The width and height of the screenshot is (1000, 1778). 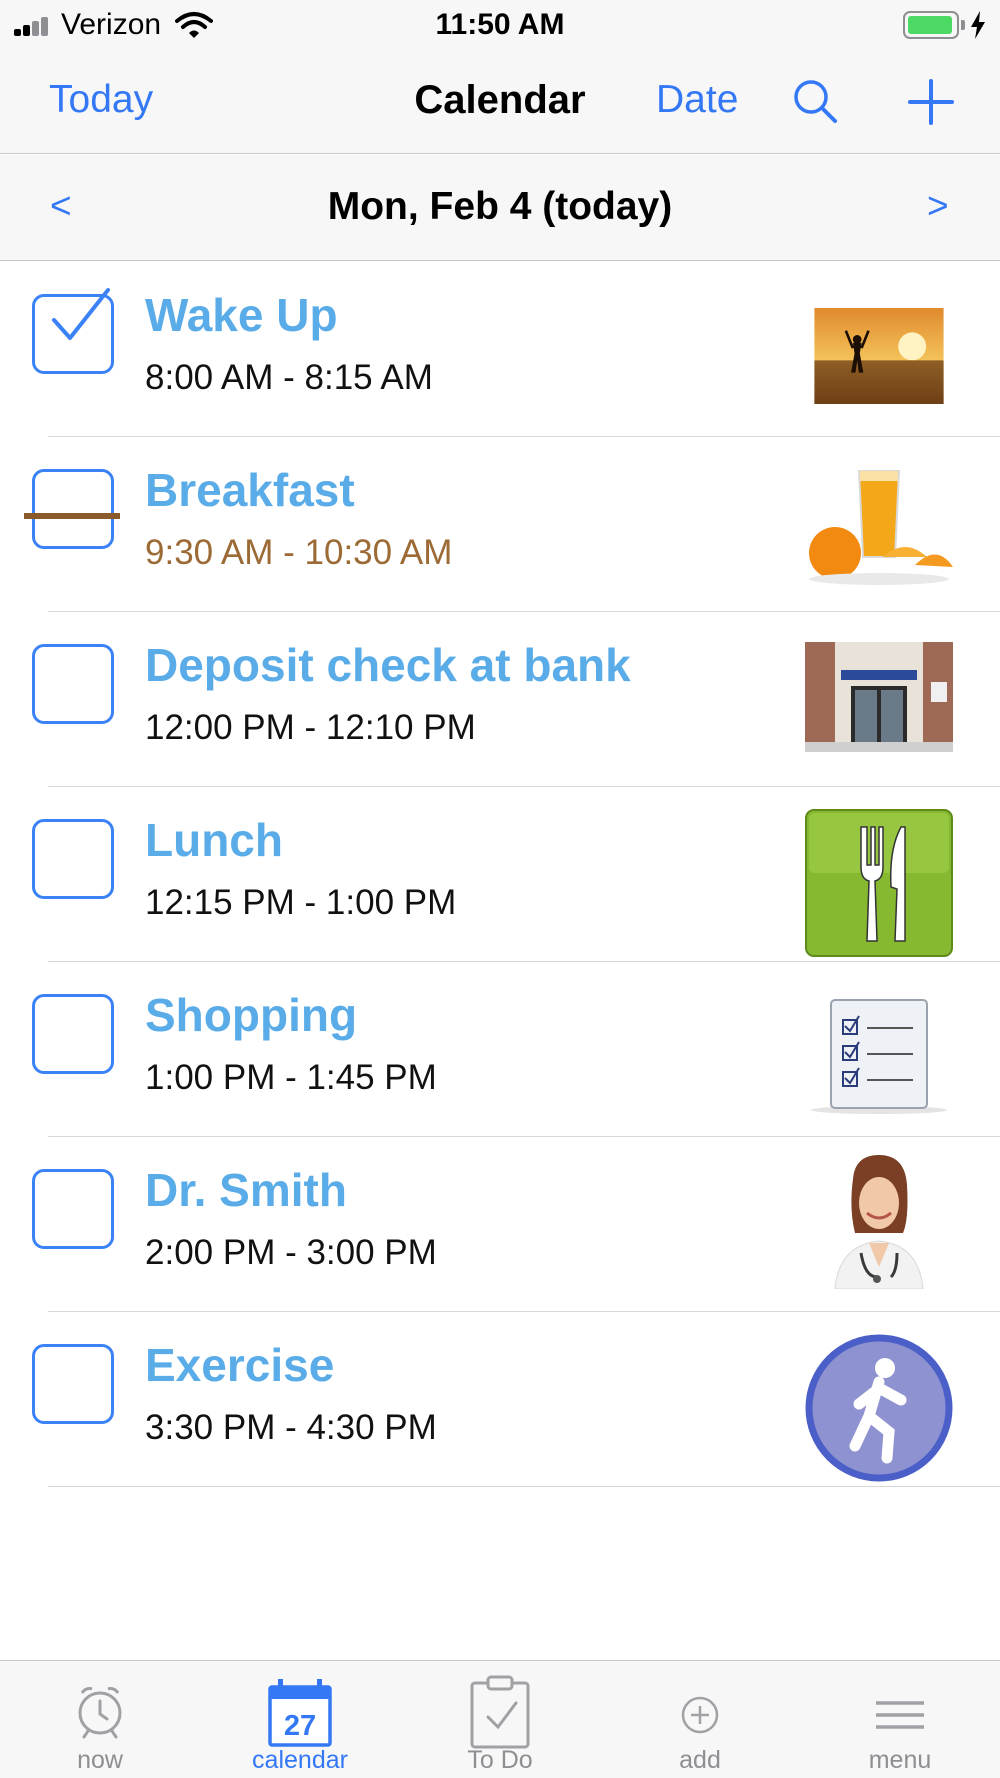 I want to click on running-person-icon, so click(x=879, y=1408).